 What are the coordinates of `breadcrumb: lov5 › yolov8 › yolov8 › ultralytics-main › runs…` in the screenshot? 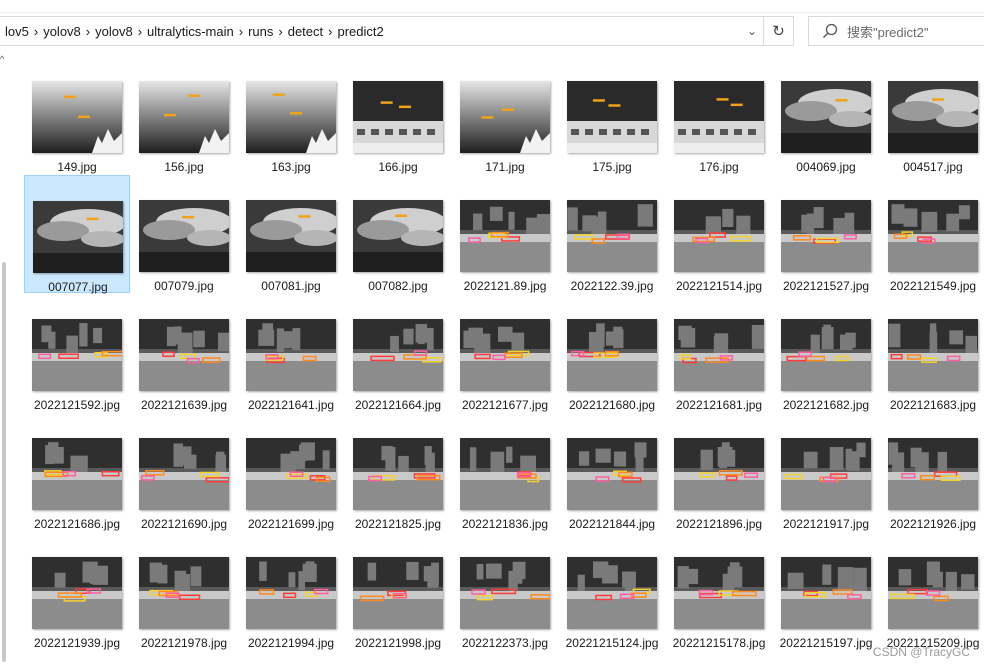 It's located at (194, 31).